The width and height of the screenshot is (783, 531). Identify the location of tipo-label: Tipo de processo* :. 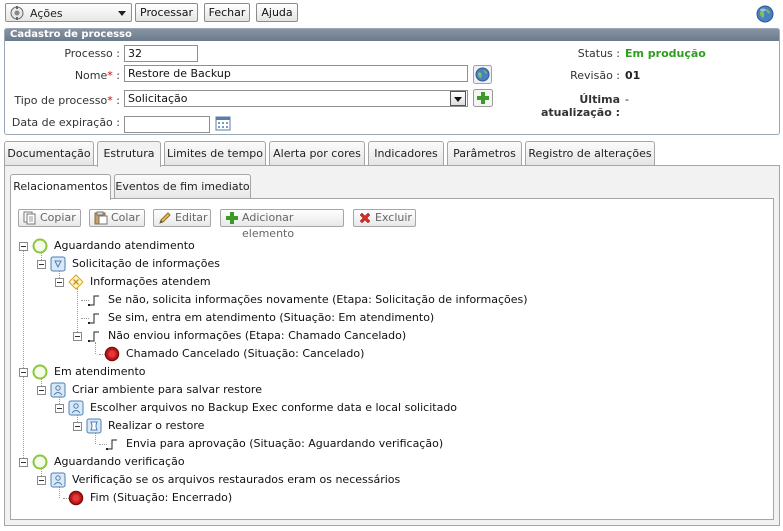
(62, 100).